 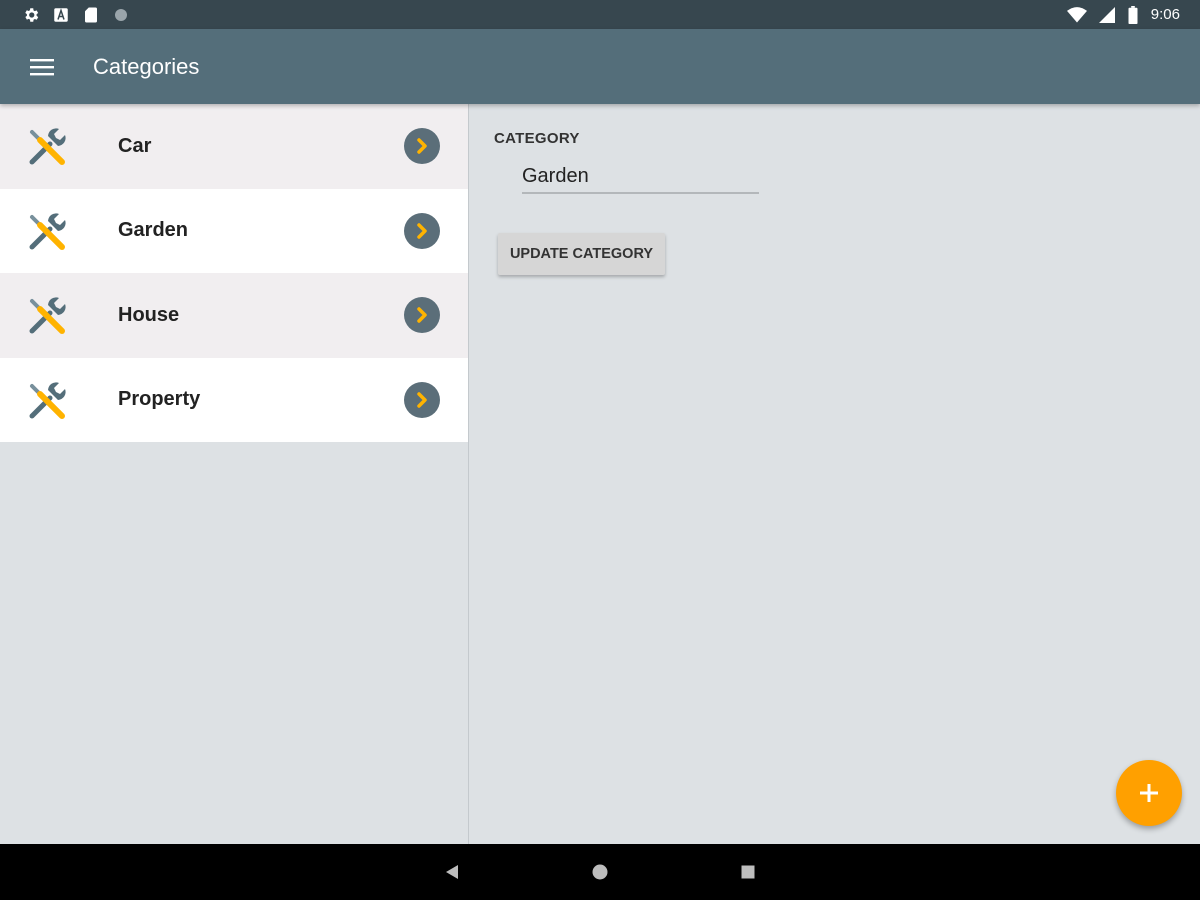 I want to click on category-item-car: Car, so click(x=234, y=146).